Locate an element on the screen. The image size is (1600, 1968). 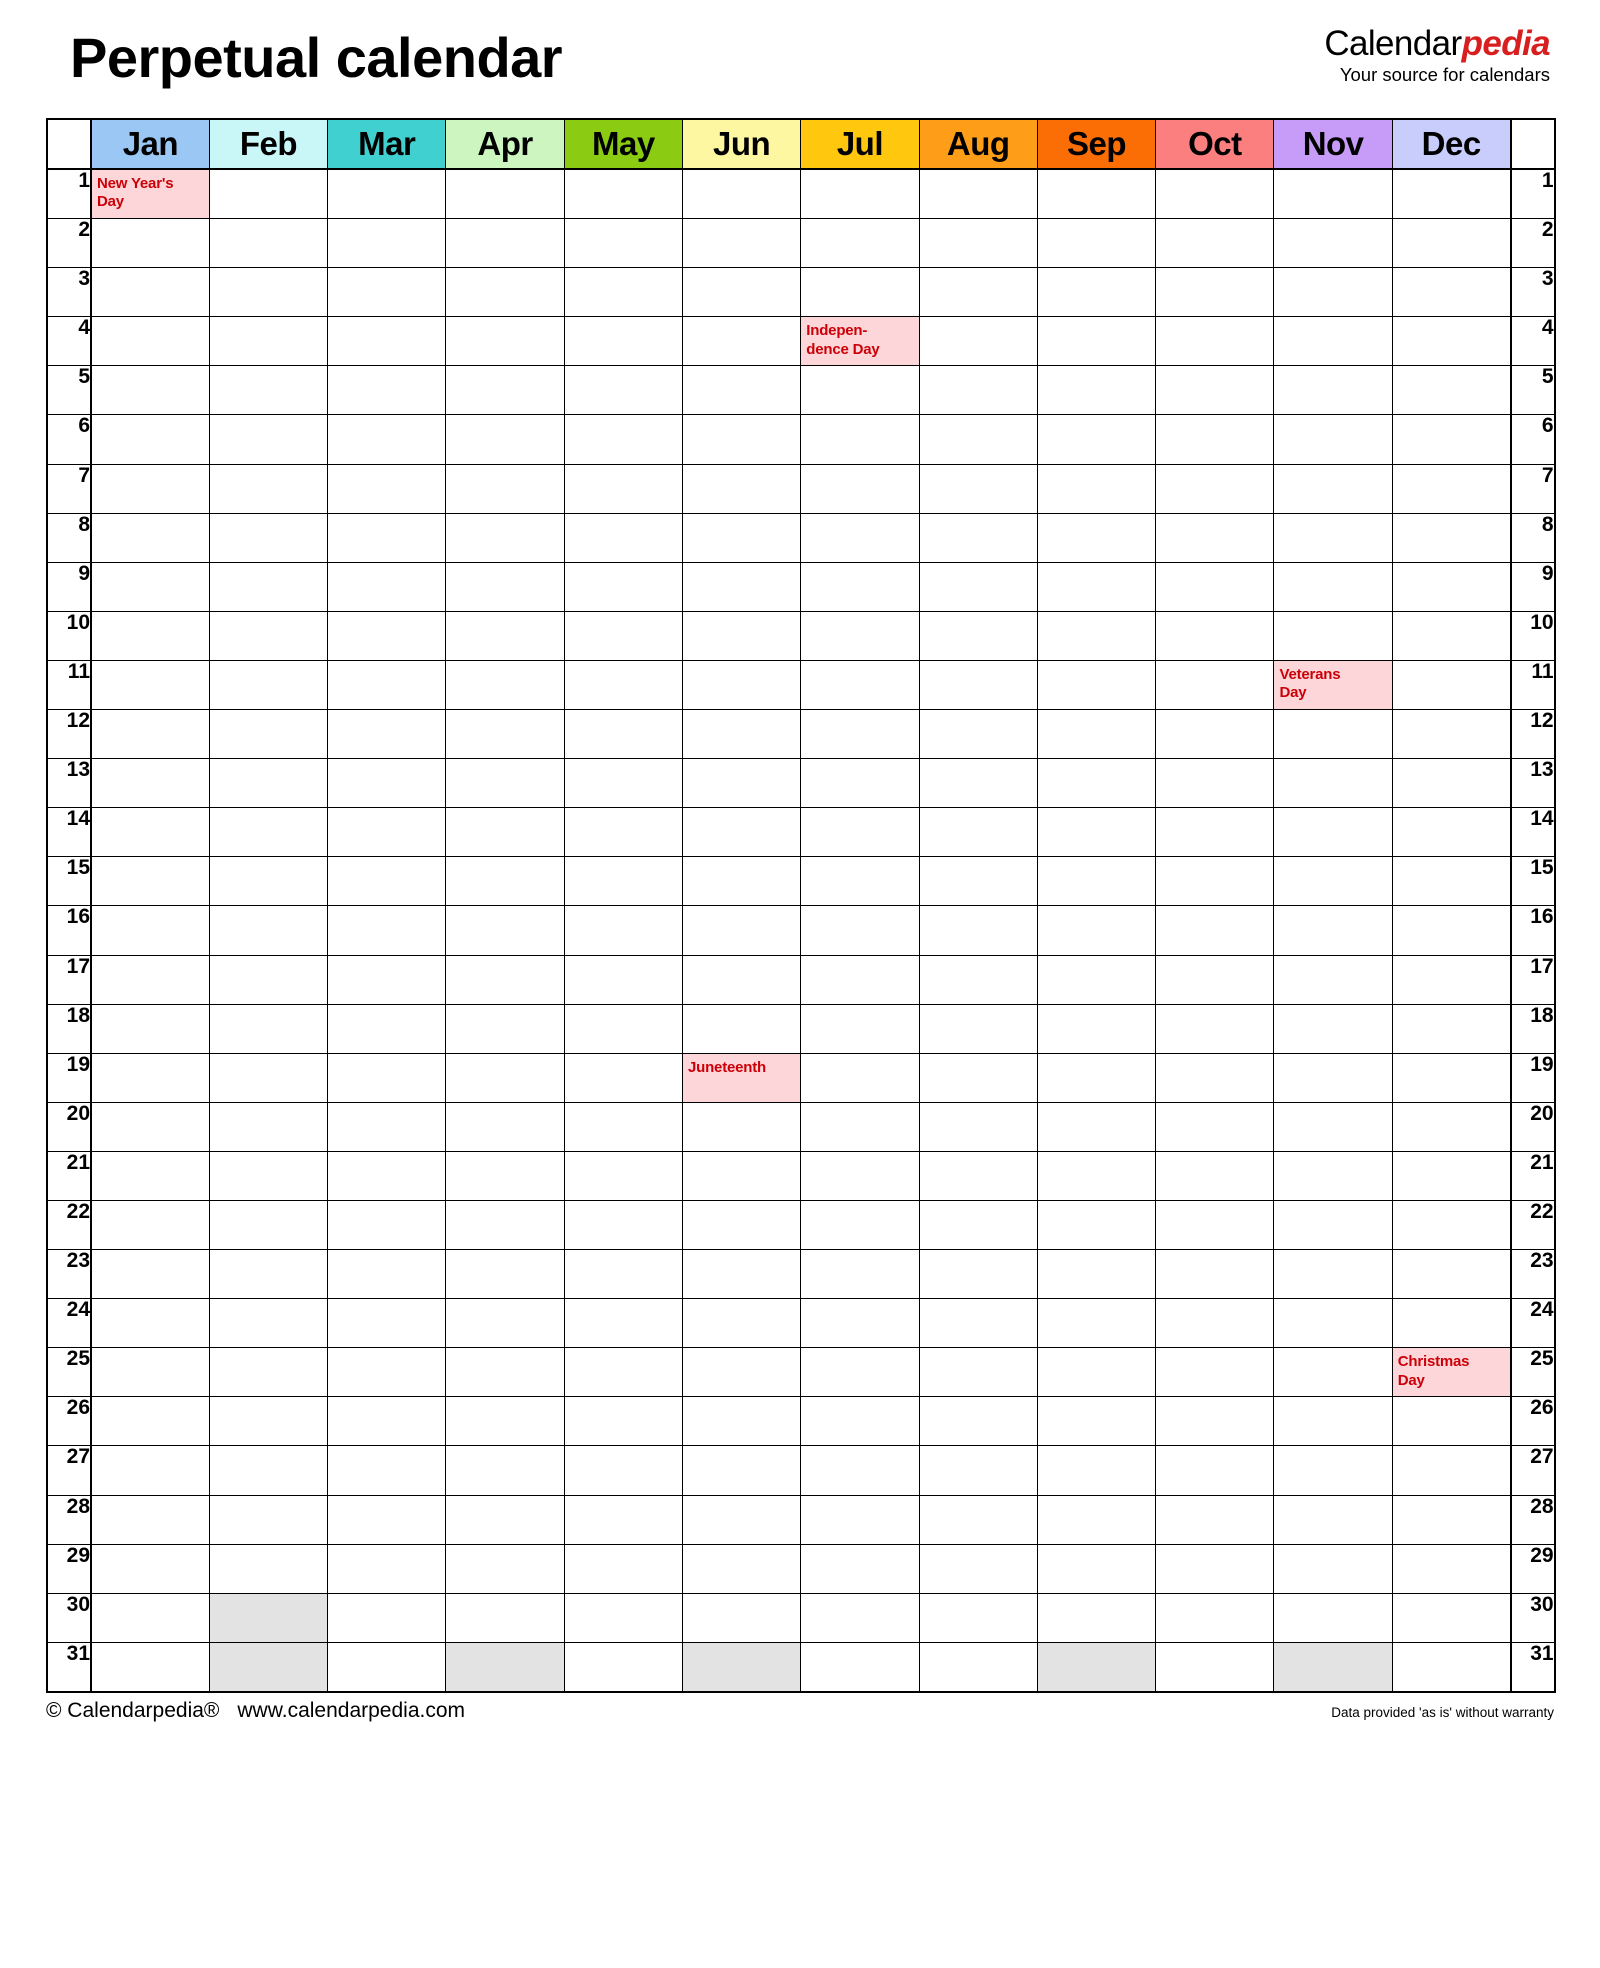
holiday-cell-jun-19: Juneteenth is located at coordinates (741, 1077).